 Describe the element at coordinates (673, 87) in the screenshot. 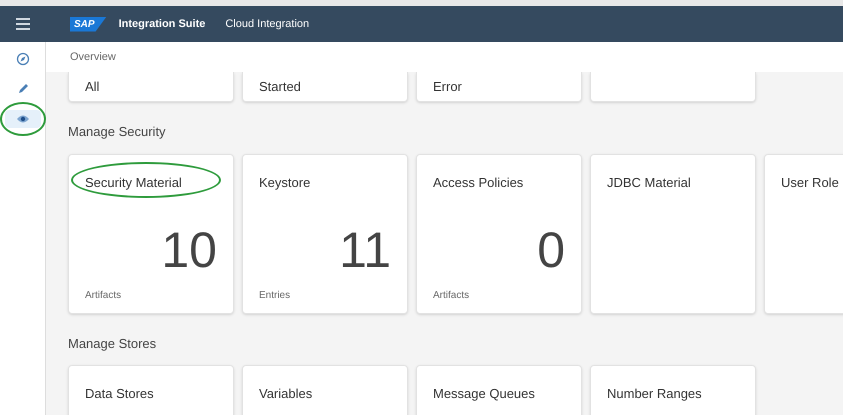

I see `blank-tile` at that location.